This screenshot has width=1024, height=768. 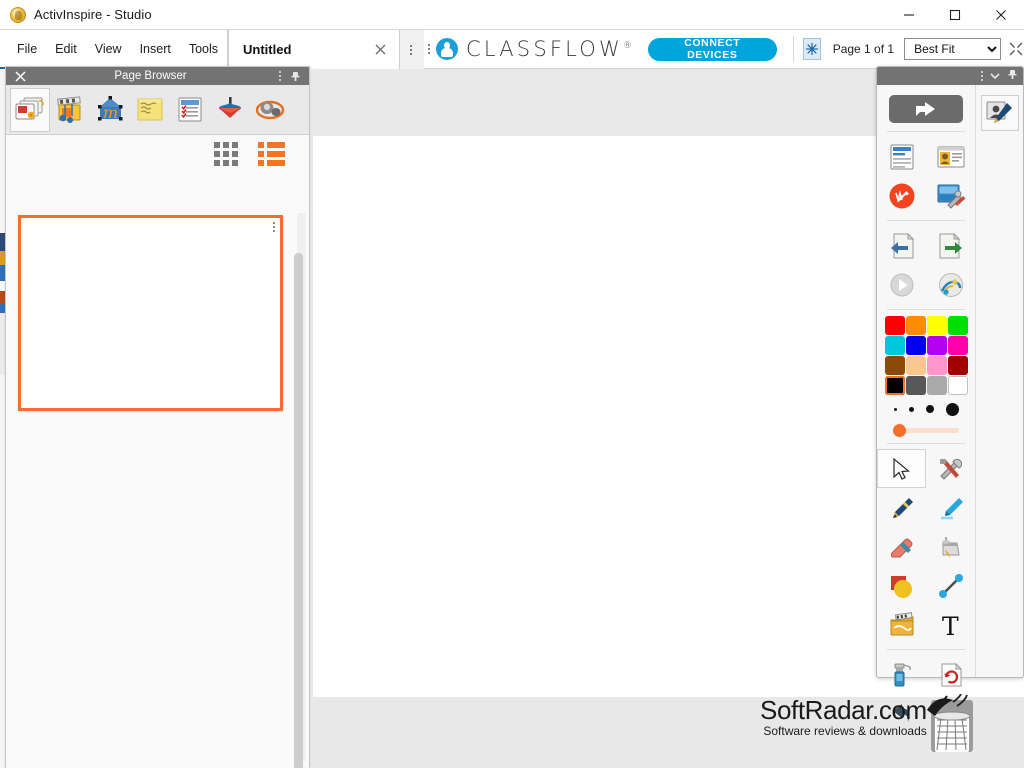 What do you see at coordinates (957, 385) in the screenshot?
I see `color-white` at bounding box center [957, 385].